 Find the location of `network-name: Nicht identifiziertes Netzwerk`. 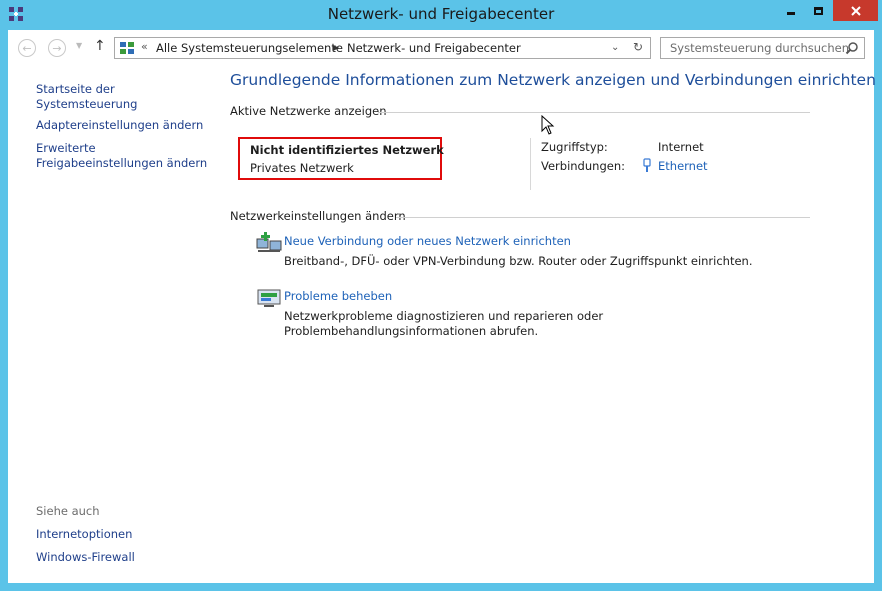

network-name: Nicht identifiziertes Netzwerk is located at coordinates (347, 150).